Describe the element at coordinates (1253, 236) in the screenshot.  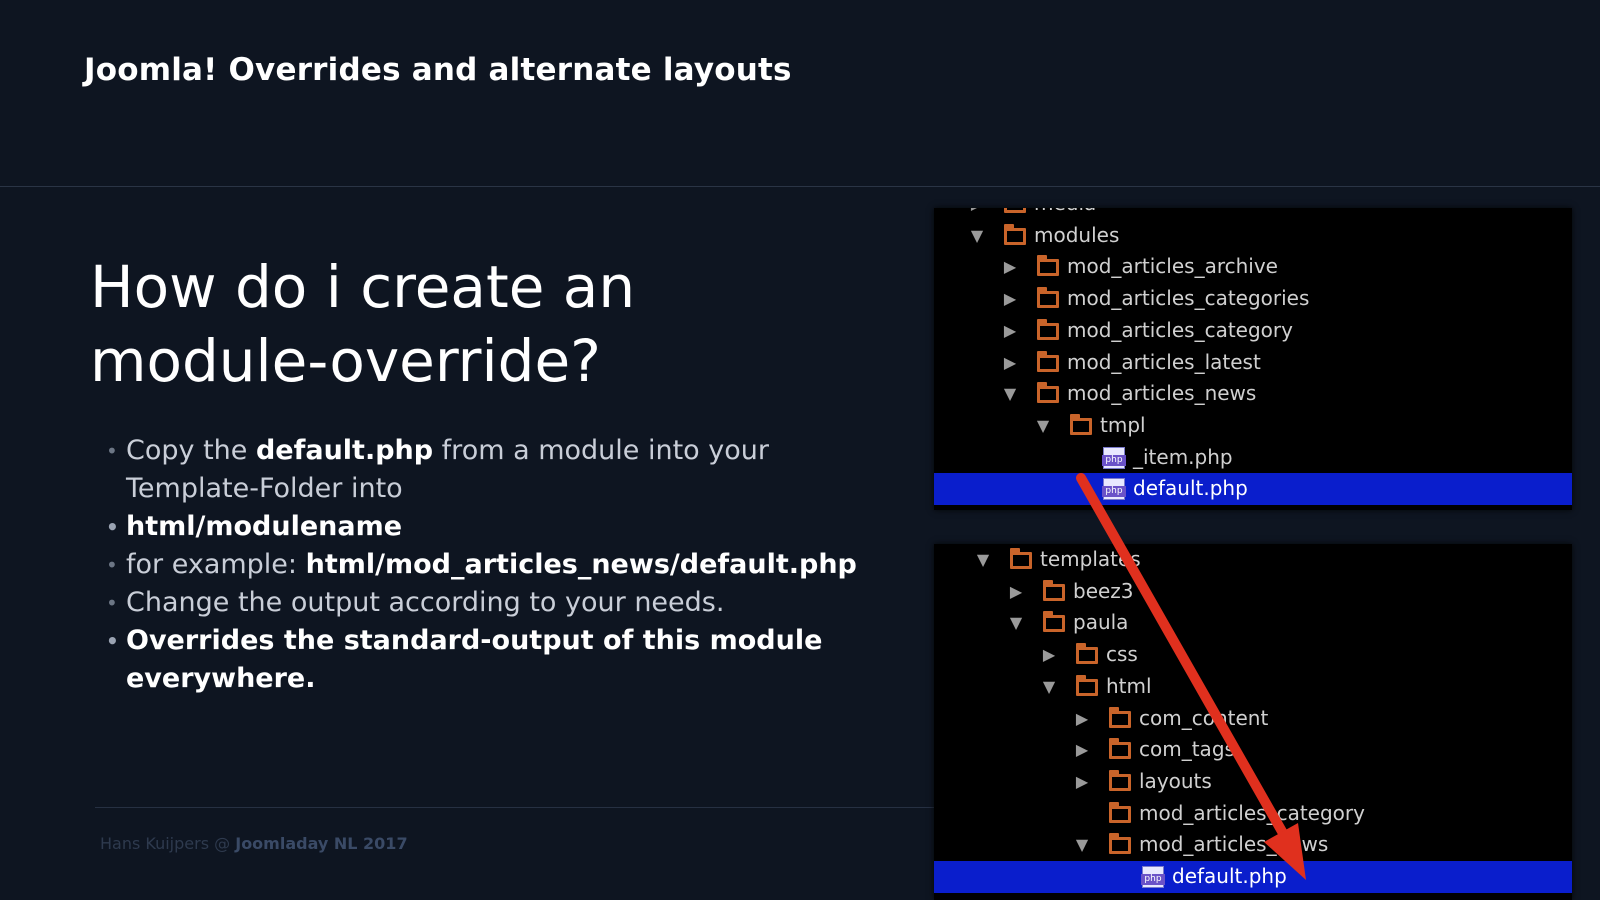
I see `tree-folder-row: ▼ modules` at that location.